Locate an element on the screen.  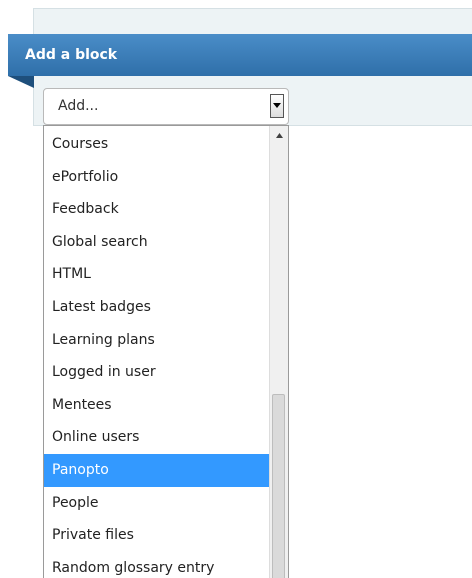
chevron-up-icon is located at coordinates (279, 135).